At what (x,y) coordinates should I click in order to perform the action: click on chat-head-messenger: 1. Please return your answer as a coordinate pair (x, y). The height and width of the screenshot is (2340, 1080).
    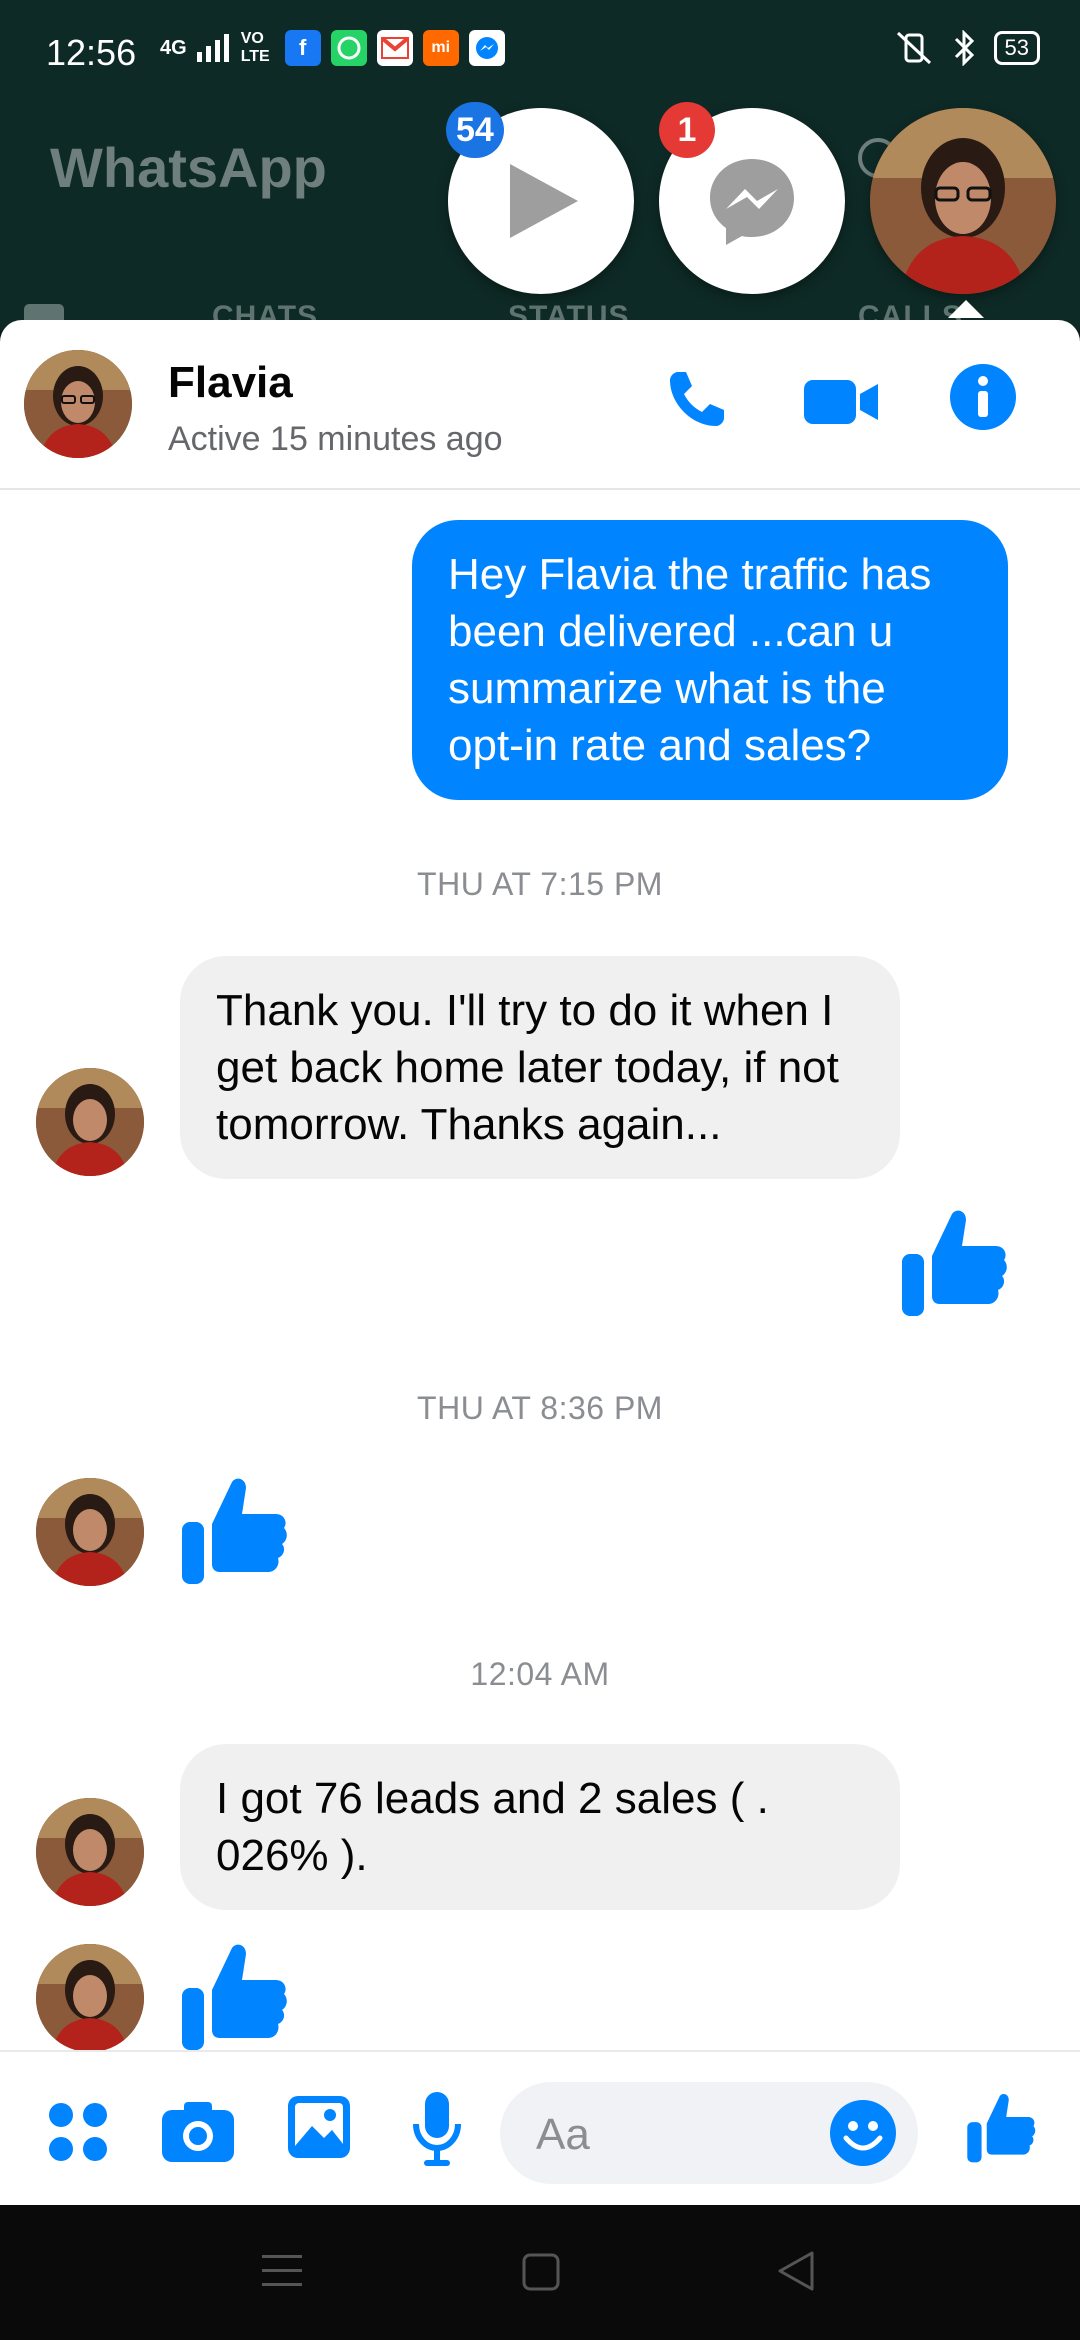
    Looking at the image, I should click on (752, 198).